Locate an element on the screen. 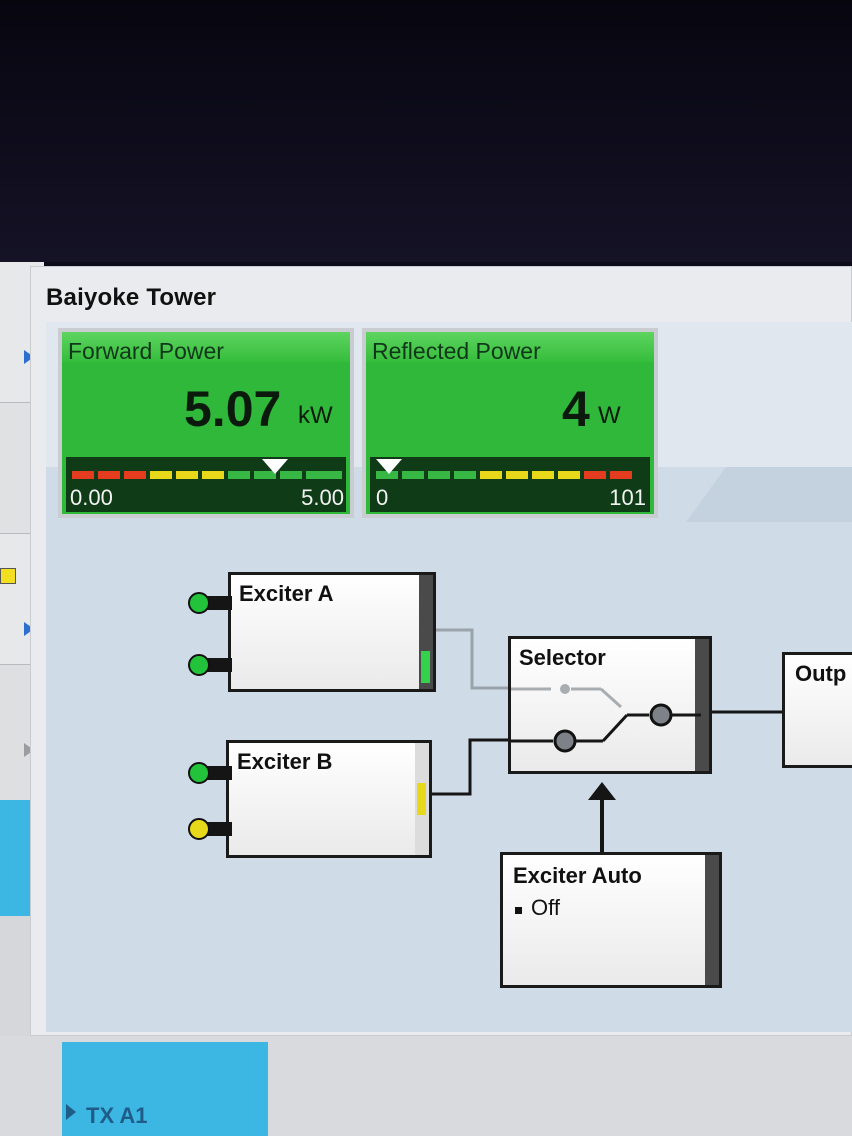 The image size is (852, 1136). exciter-b-block: Exciter B is located at coordinates (329, 799).